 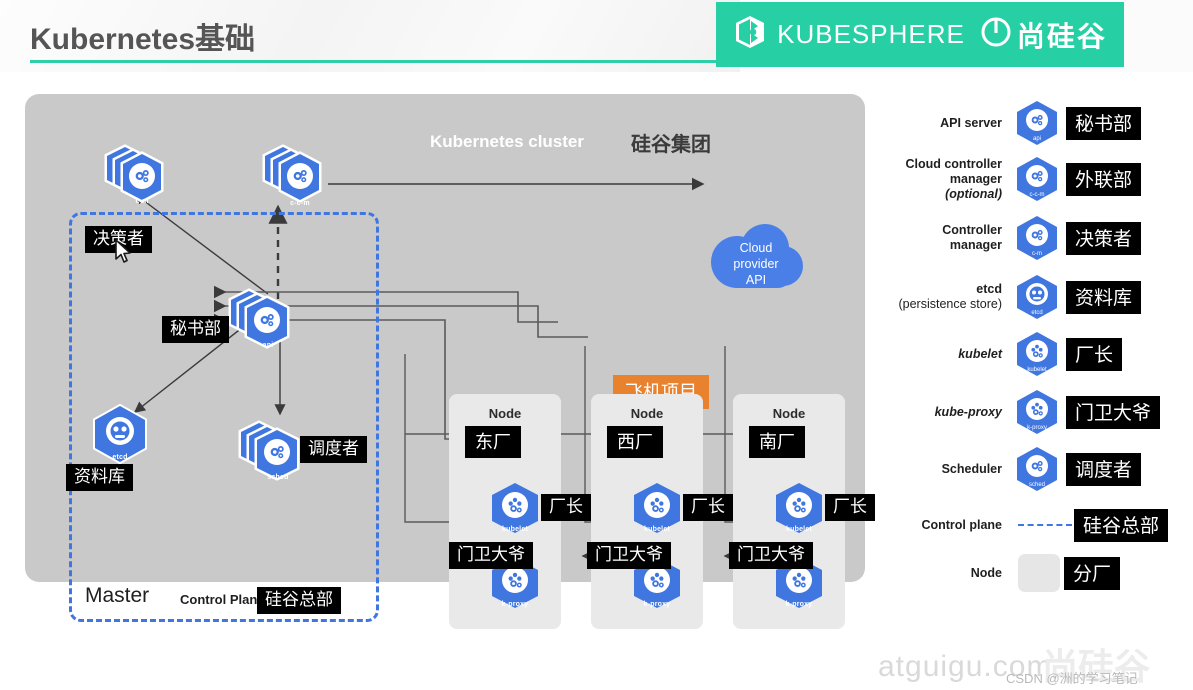 I want to click on brand-bar: KUBESPHERE 尚硅谷, so click(x=920, y=34).